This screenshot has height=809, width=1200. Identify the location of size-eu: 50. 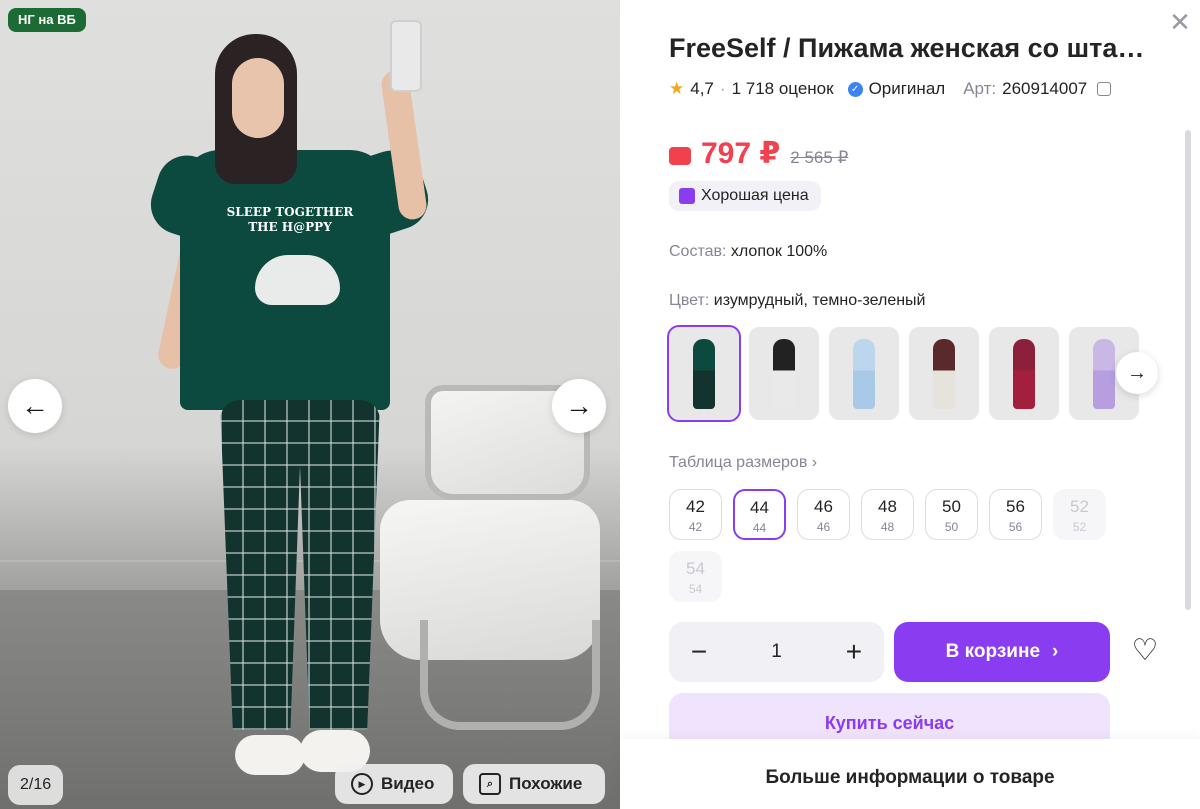
(951, 527).